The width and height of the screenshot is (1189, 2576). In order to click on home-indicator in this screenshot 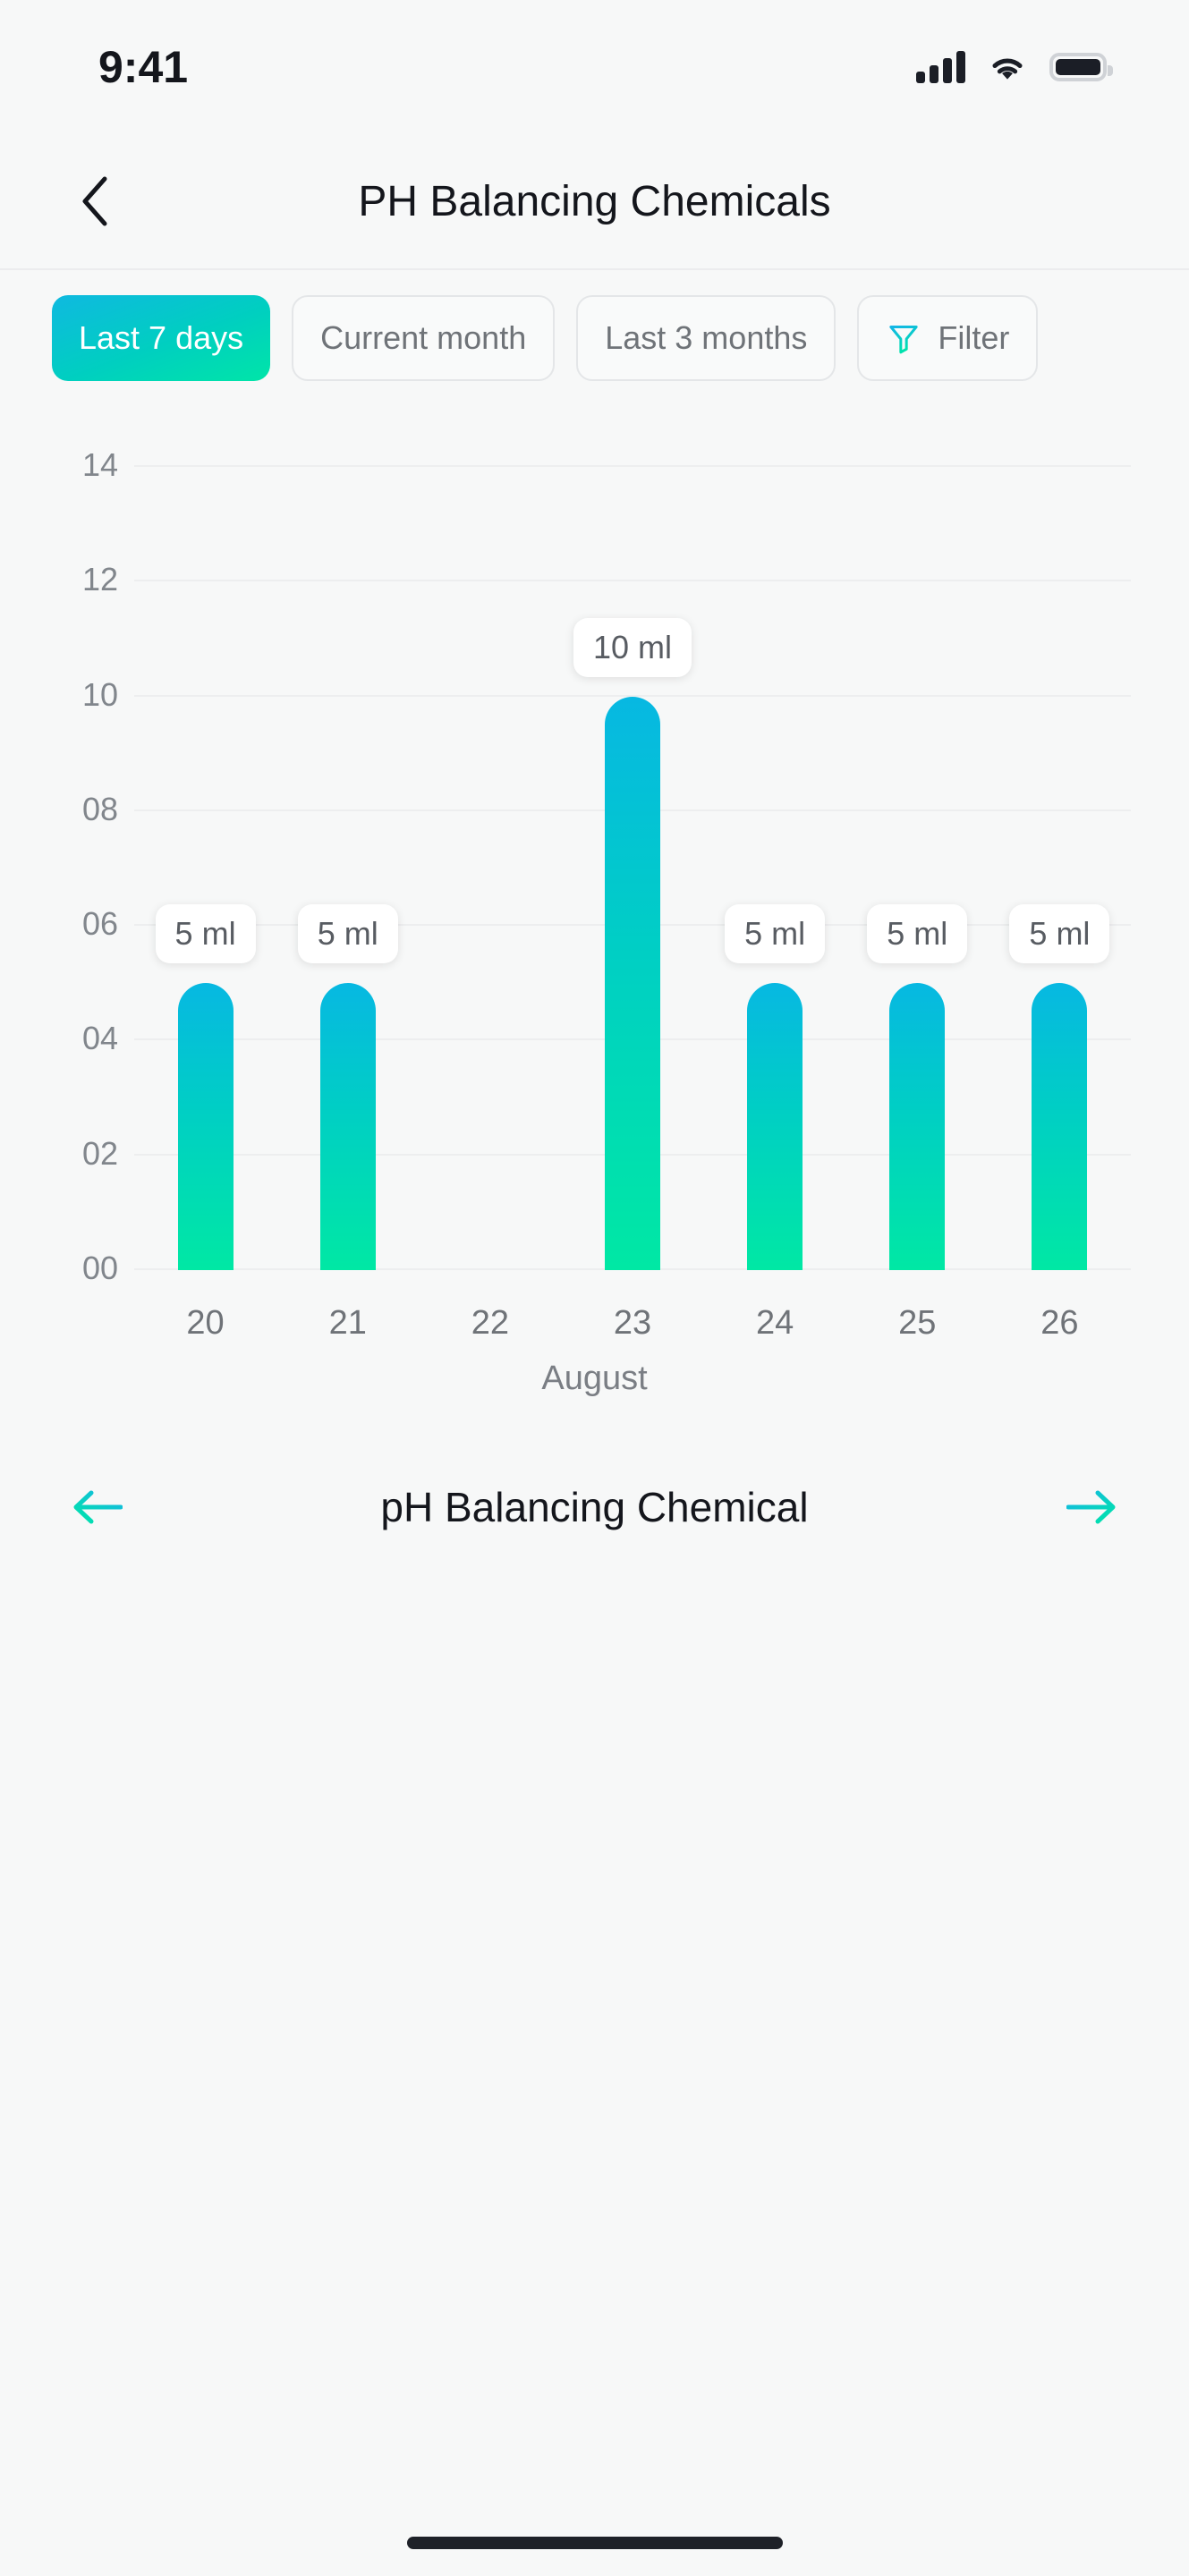, I will do `click(594, 2543)`.